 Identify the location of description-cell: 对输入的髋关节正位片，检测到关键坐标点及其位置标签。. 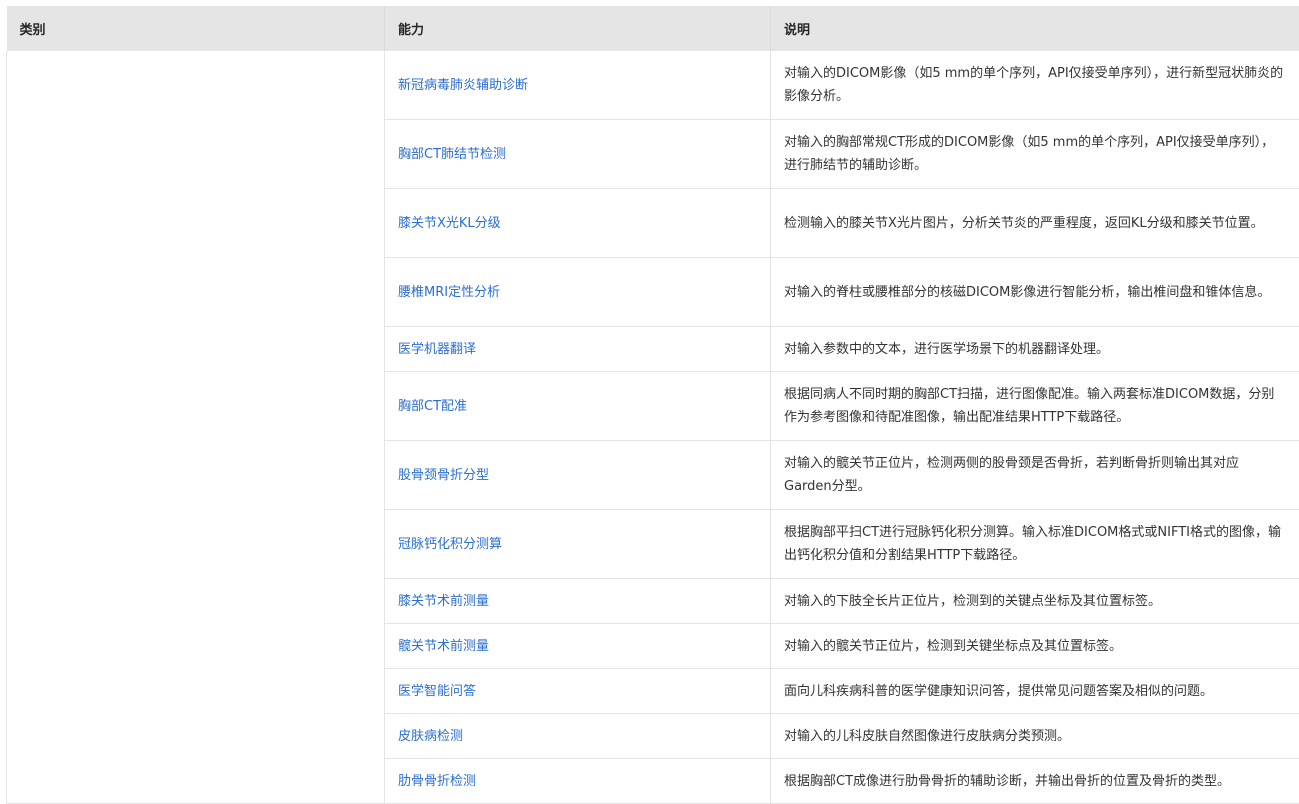
(1035, 646).